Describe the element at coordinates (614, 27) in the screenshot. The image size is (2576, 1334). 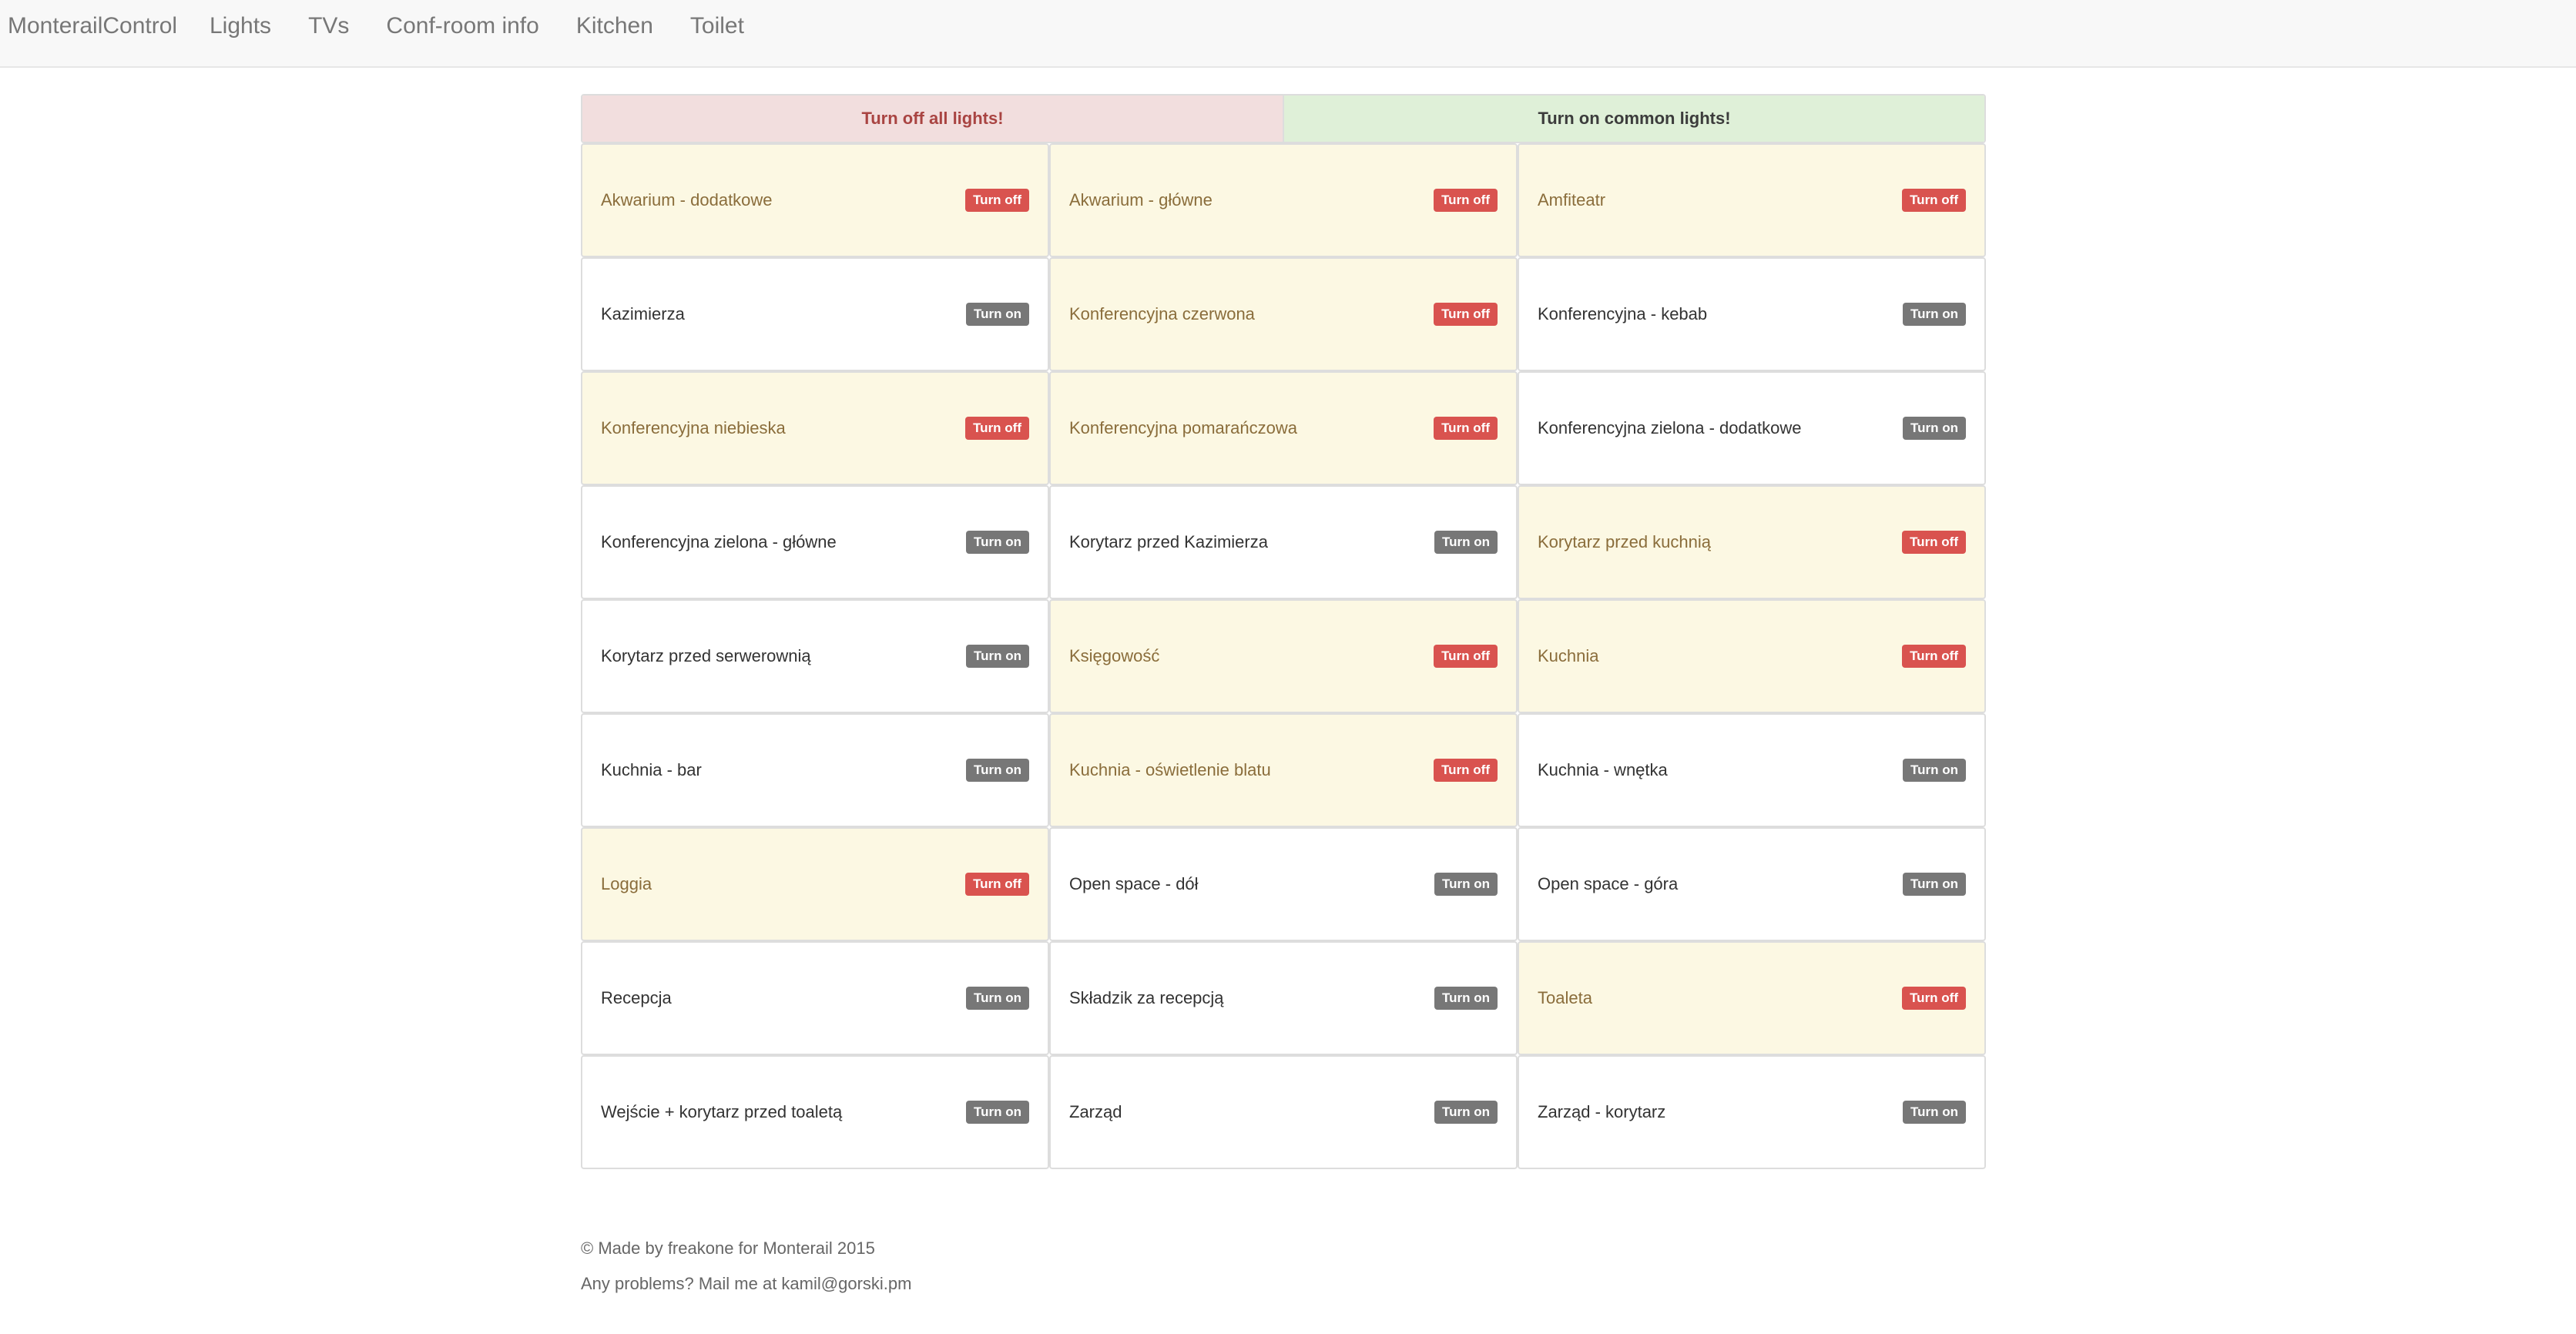
I see `nav-link-kitchen: Kitchen` at that location.